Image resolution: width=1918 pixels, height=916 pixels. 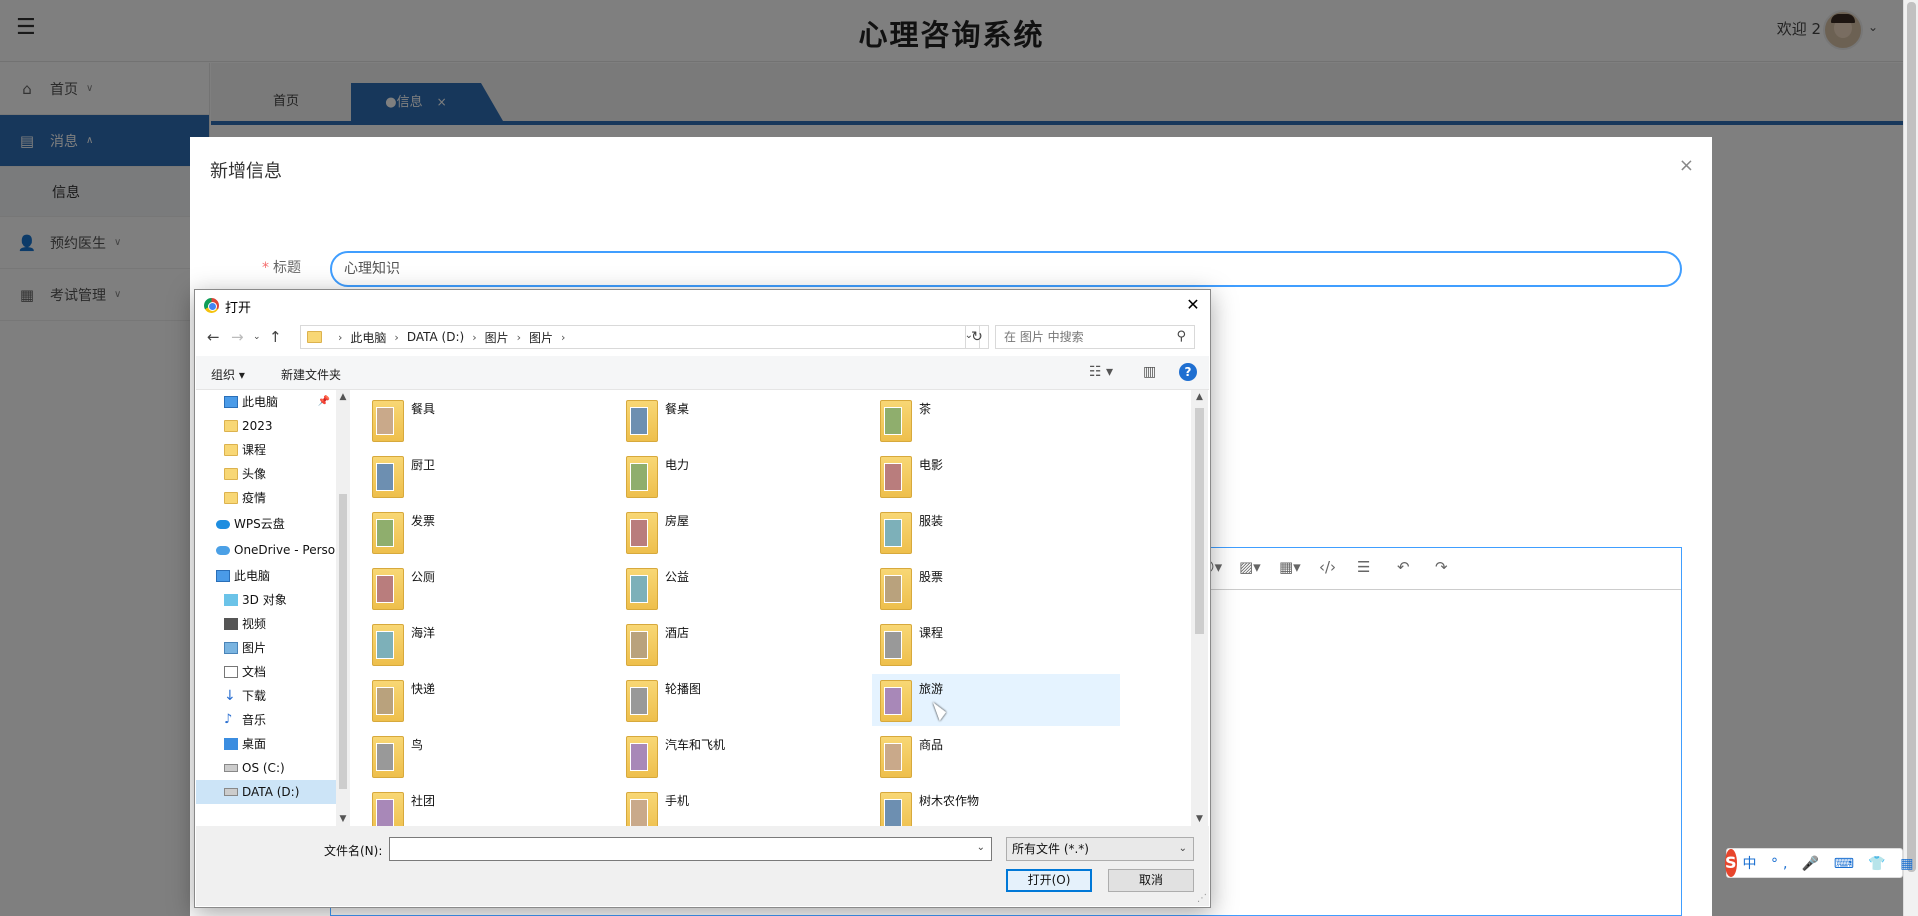 I want to click on tree-item: 图片, so click(x=266, y=648).